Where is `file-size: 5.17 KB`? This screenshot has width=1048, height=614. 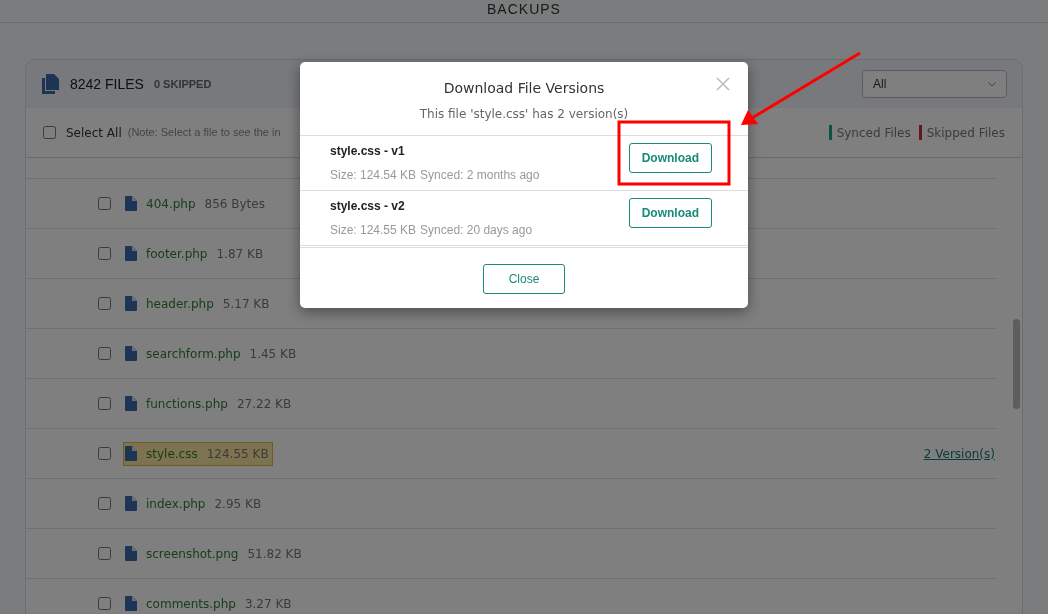
file-size: 5.17 KB is located at coordinates (246, 304).